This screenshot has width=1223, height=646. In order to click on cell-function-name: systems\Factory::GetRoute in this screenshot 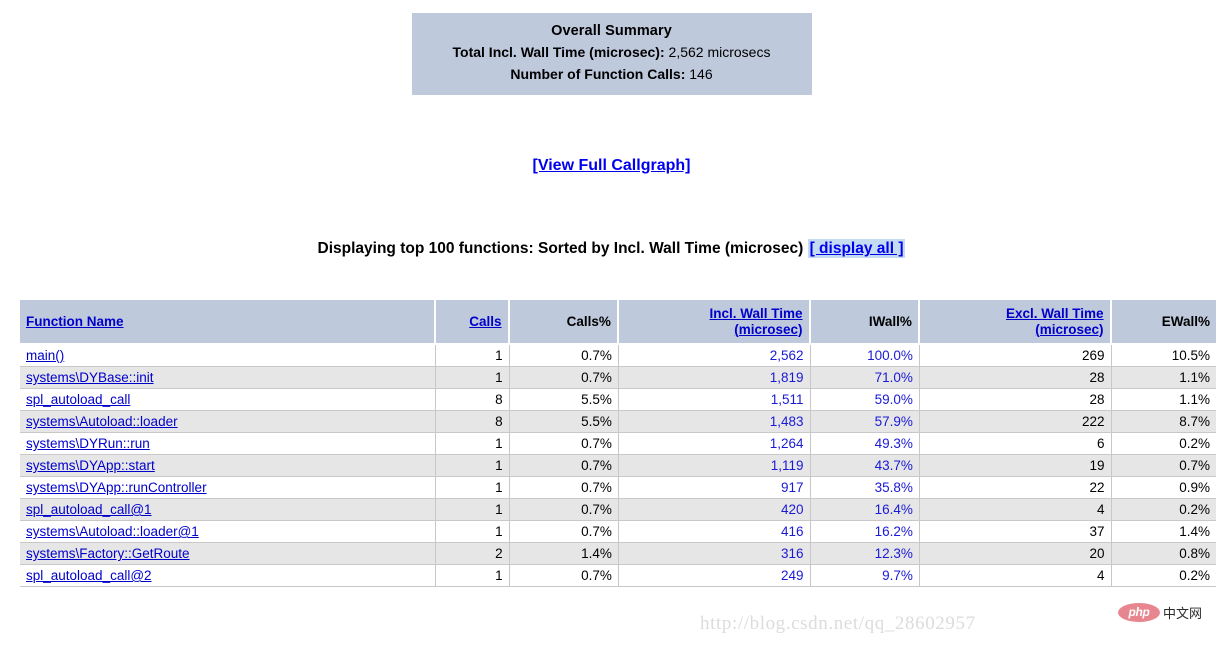, I will do `click(228, 554)`.